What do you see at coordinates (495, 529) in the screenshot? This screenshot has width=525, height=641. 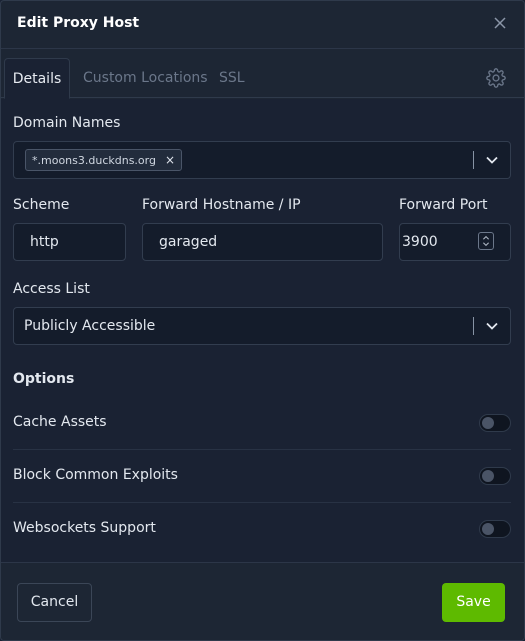 I see `websockets-toggle` at bounding box center [495, 529].